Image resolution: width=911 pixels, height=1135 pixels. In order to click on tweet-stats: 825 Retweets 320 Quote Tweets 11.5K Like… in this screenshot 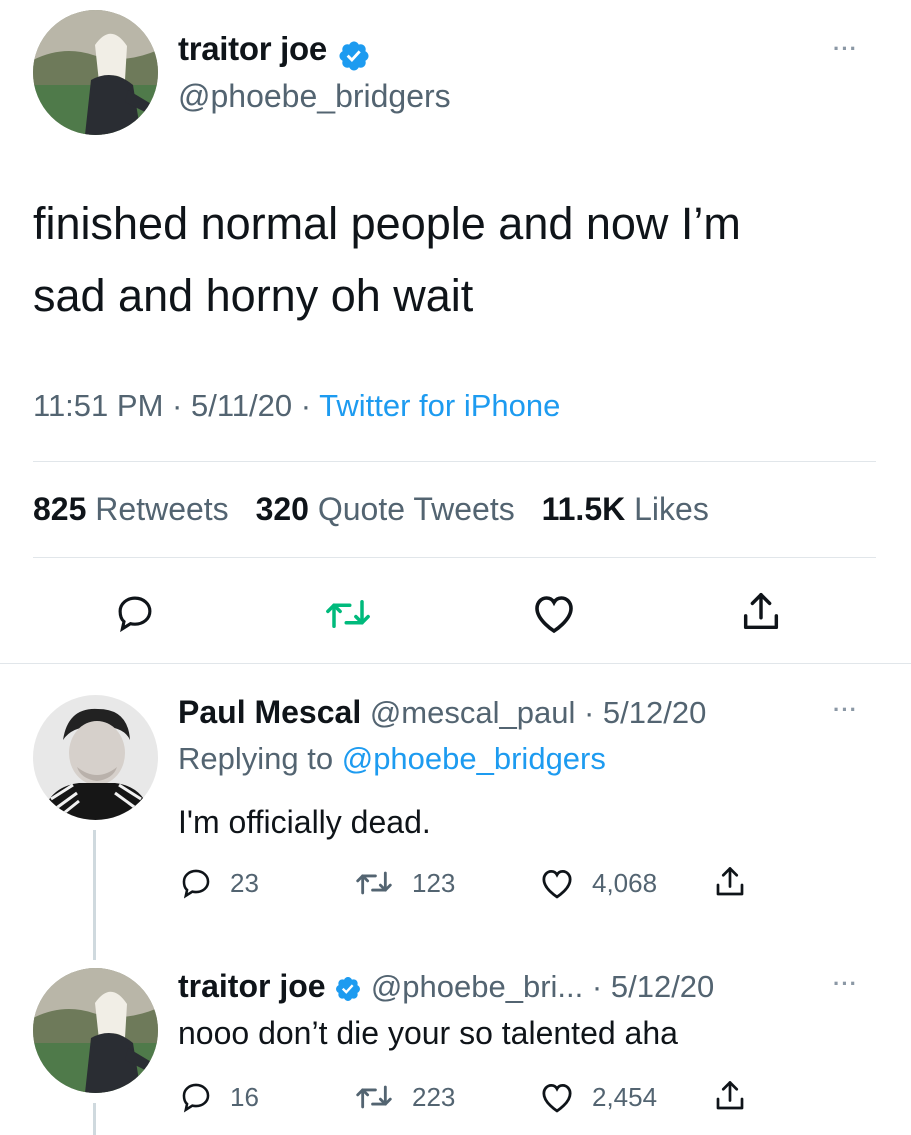, I will do `click(371, 509)`.